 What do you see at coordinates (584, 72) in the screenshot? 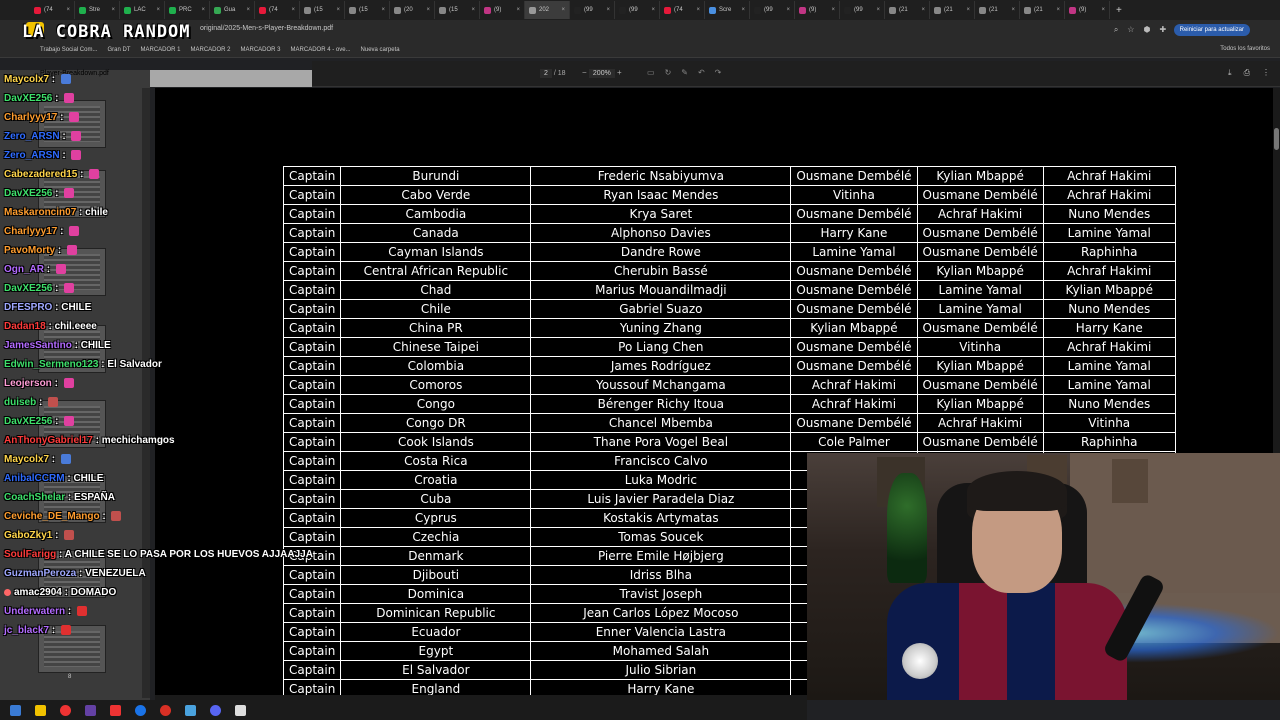
I see `zoom-out-button: −` at bounding box center [584, 72].